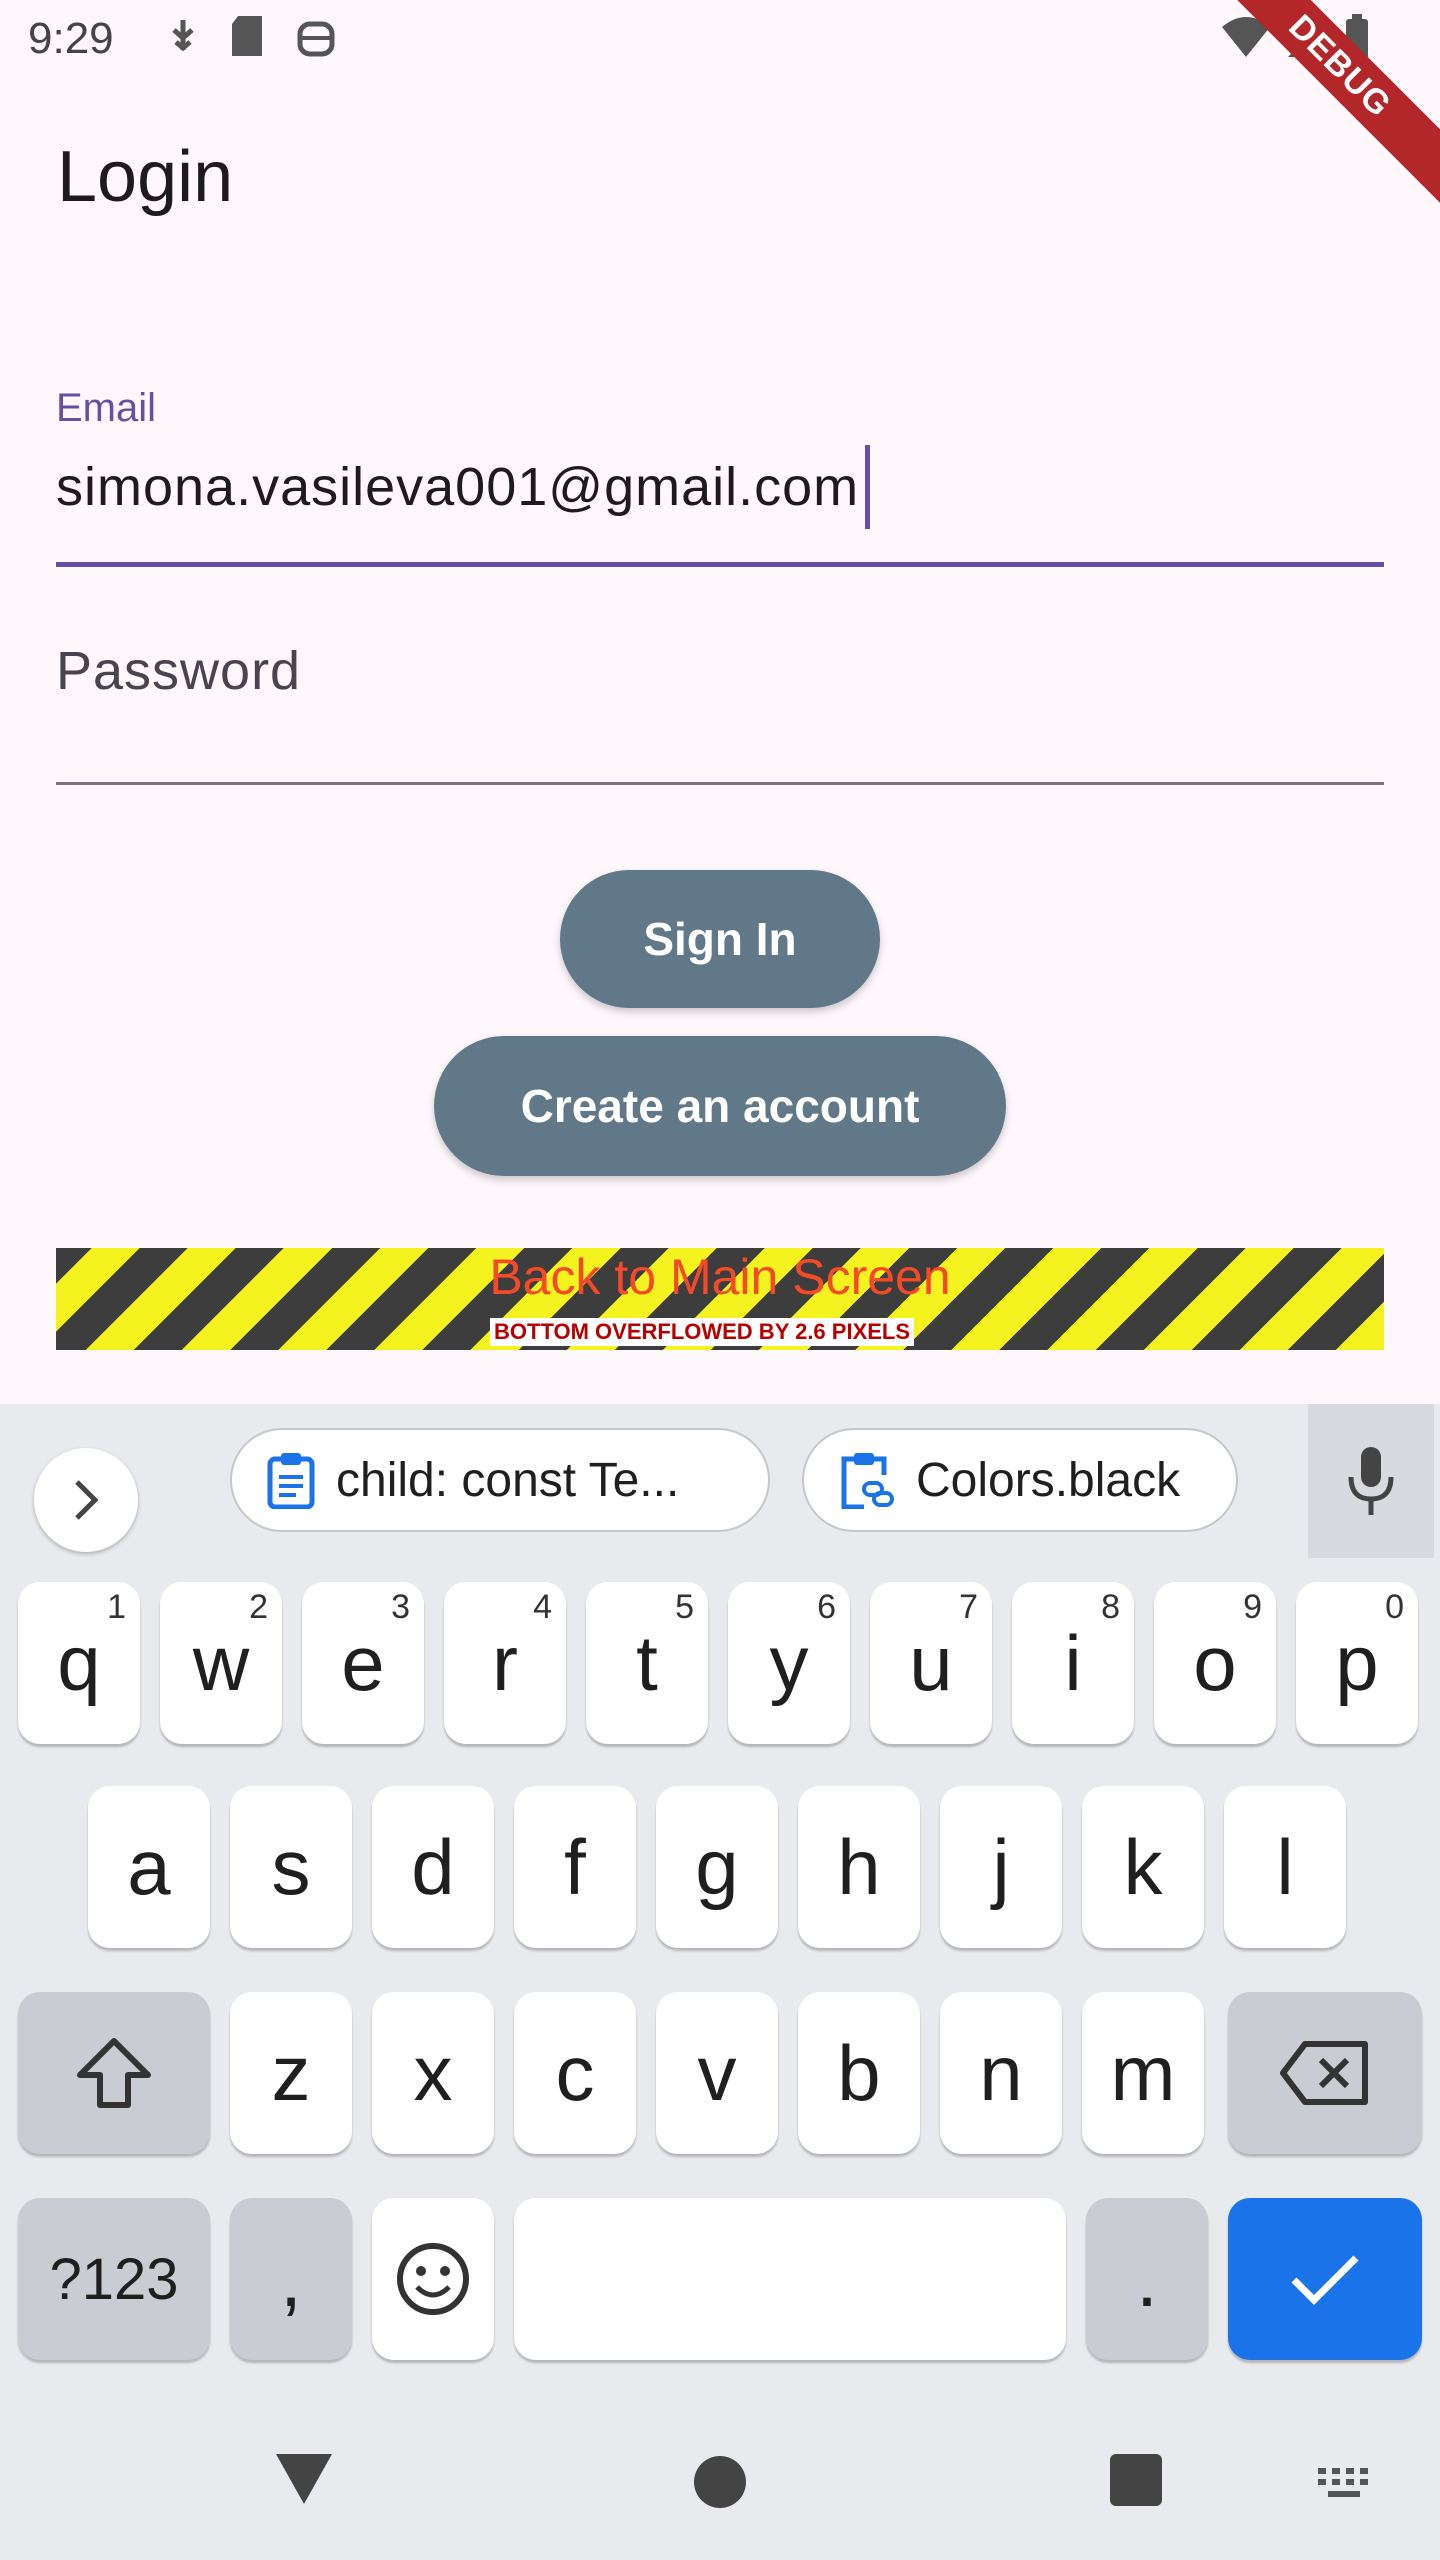  I want to click on key-hint: 2, so click(258, 1607).